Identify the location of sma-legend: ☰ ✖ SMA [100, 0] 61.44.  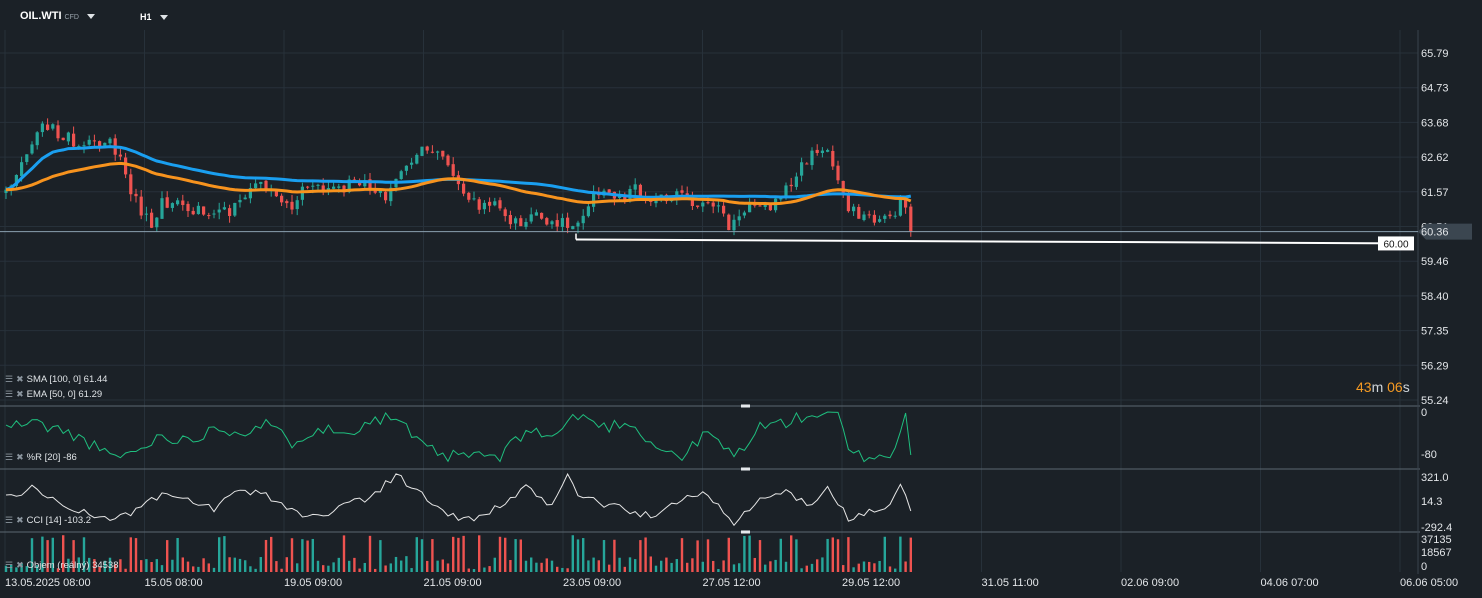
(56, 379).